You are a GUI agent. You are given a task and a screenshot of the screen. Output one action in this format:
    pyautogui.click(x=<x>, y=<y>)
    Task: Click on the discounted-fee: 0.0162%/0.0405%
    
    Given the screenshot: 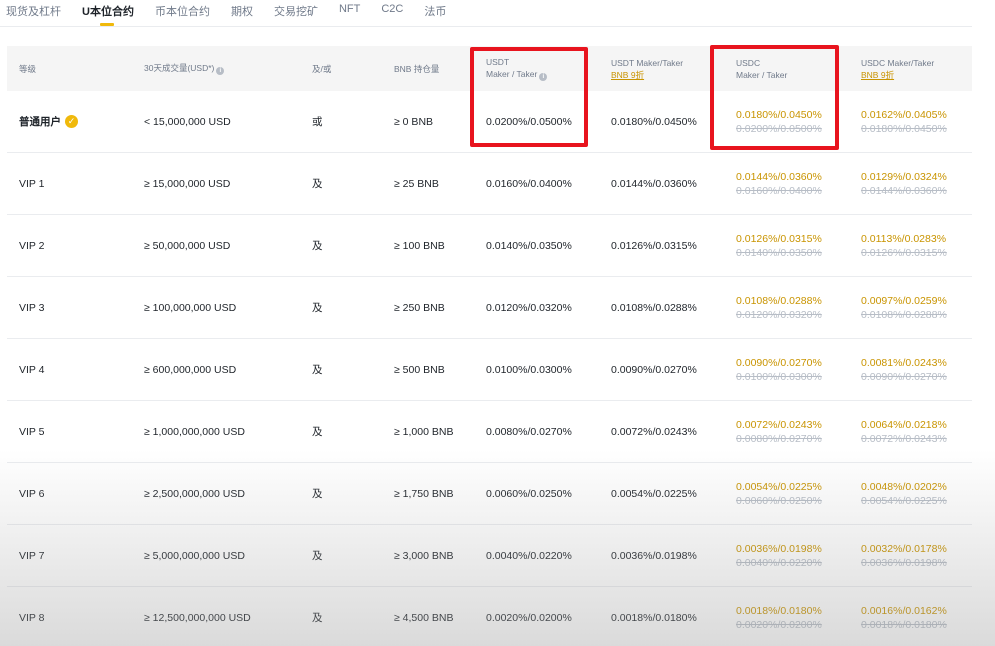 What is the action you would take?
    pyautogui.click(x=904, y=114)
    